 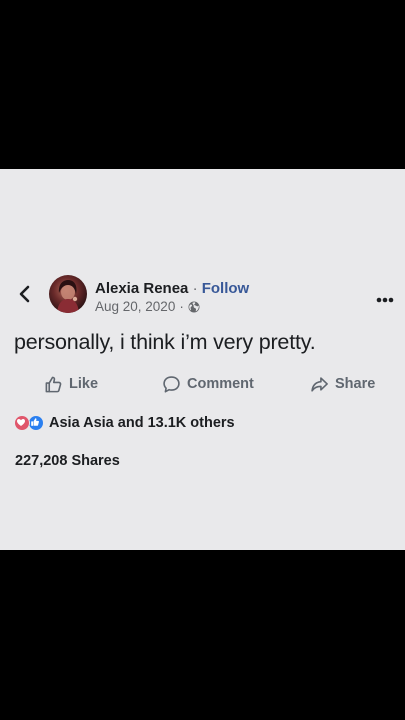 I want to click on post-text: personally, i think i’m very pretty., so click(x=165, y=342).